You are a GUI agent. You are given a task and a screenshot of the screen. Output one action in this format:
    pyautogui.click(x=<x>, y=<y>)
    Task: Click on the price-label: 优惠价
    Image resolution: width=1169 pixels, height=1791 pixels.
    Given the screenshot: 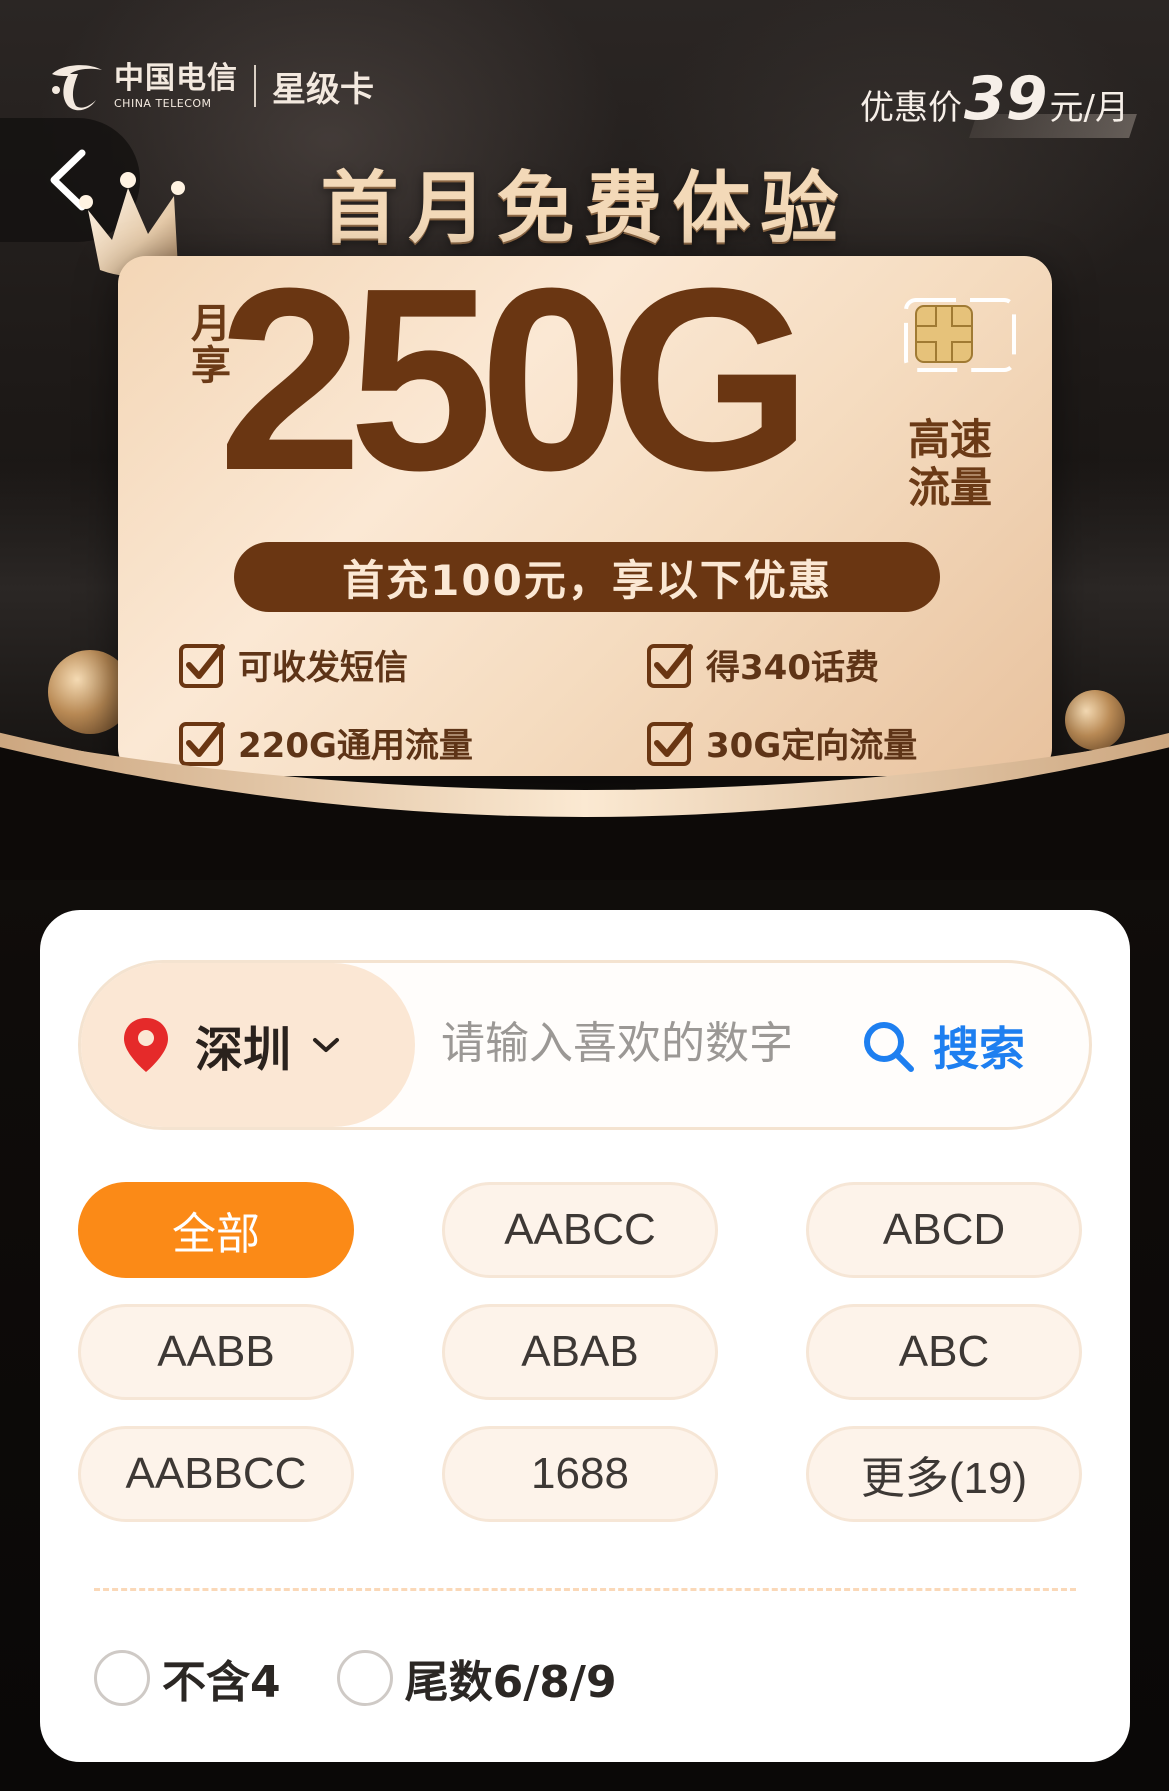 What is the action you would take?
    pyautogui.click(x=911, y=108)
    